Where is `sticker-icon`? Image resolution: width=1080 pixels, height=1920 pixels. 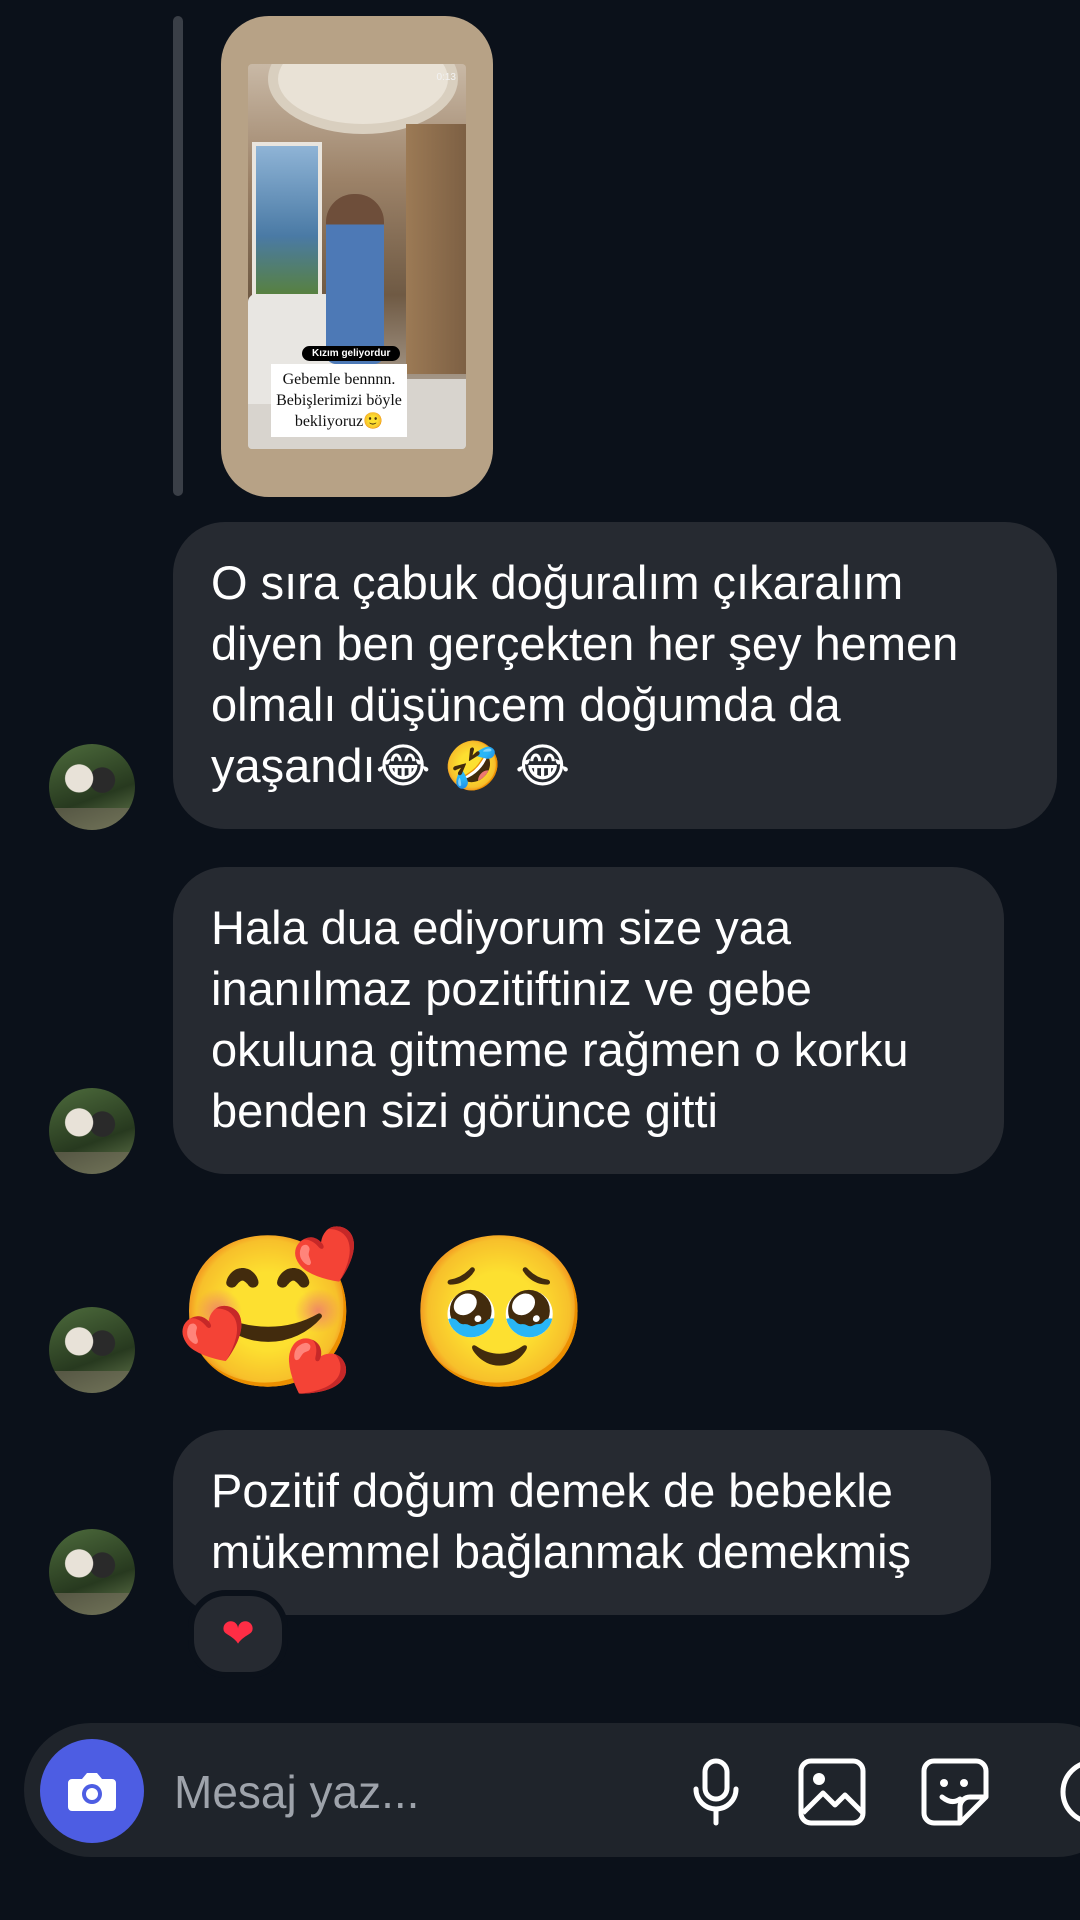
sticker-icon is located at coordinates (955, 1792).